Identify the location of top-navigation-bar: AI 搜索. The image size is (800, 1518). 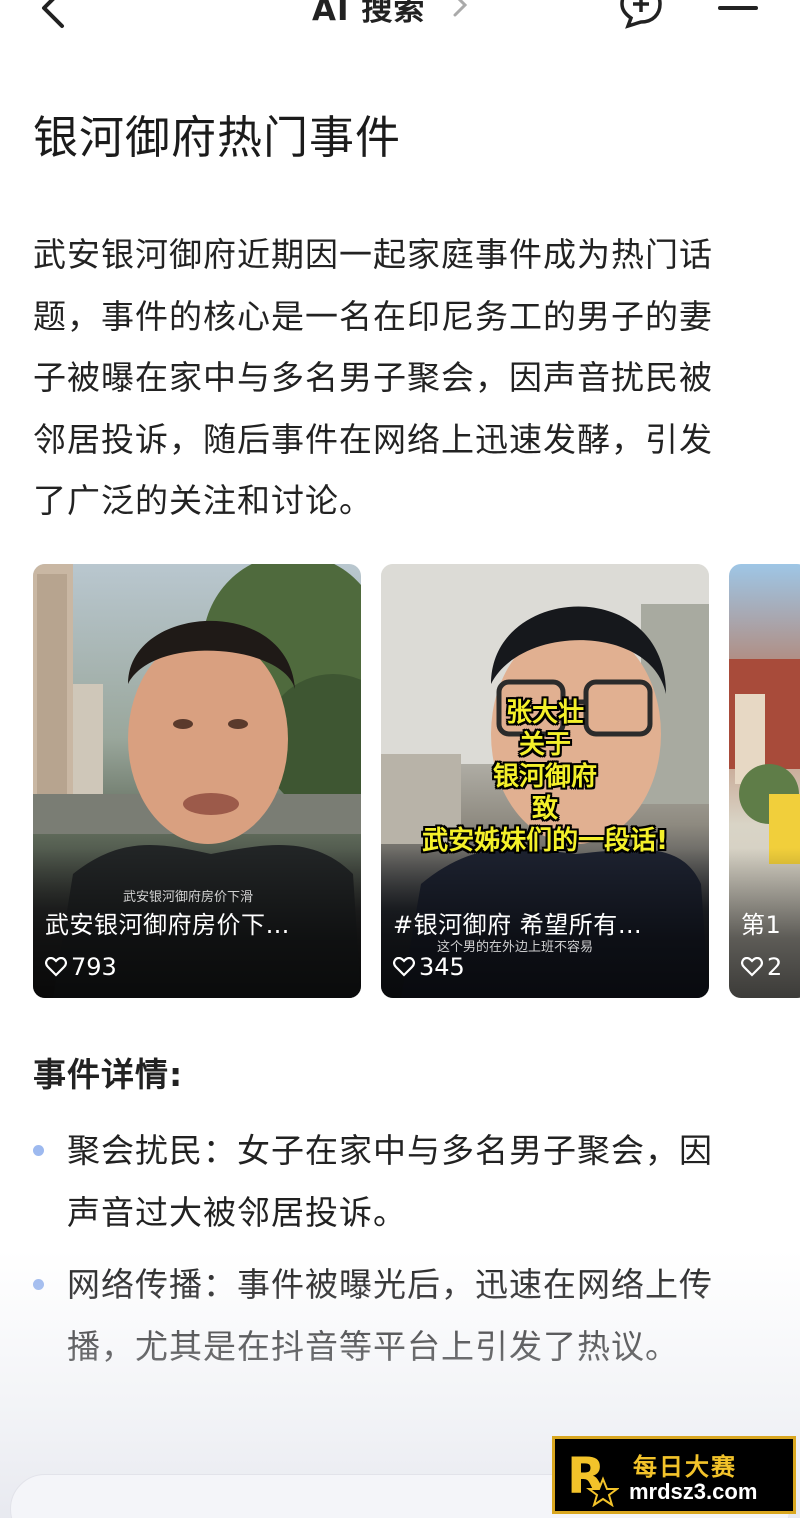
(400, 20).